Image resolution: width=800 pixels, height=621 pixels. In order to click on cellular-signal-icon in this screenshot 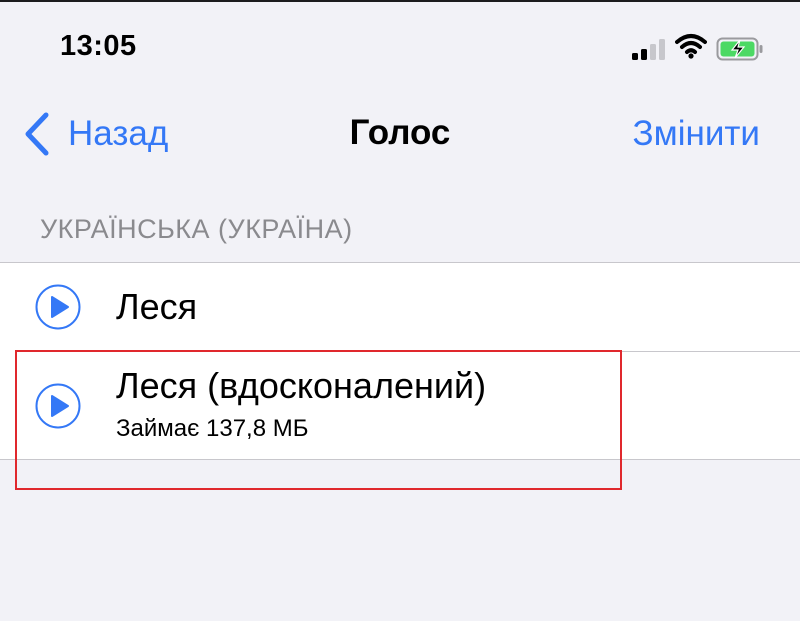, I will do `click(651, 49)`.